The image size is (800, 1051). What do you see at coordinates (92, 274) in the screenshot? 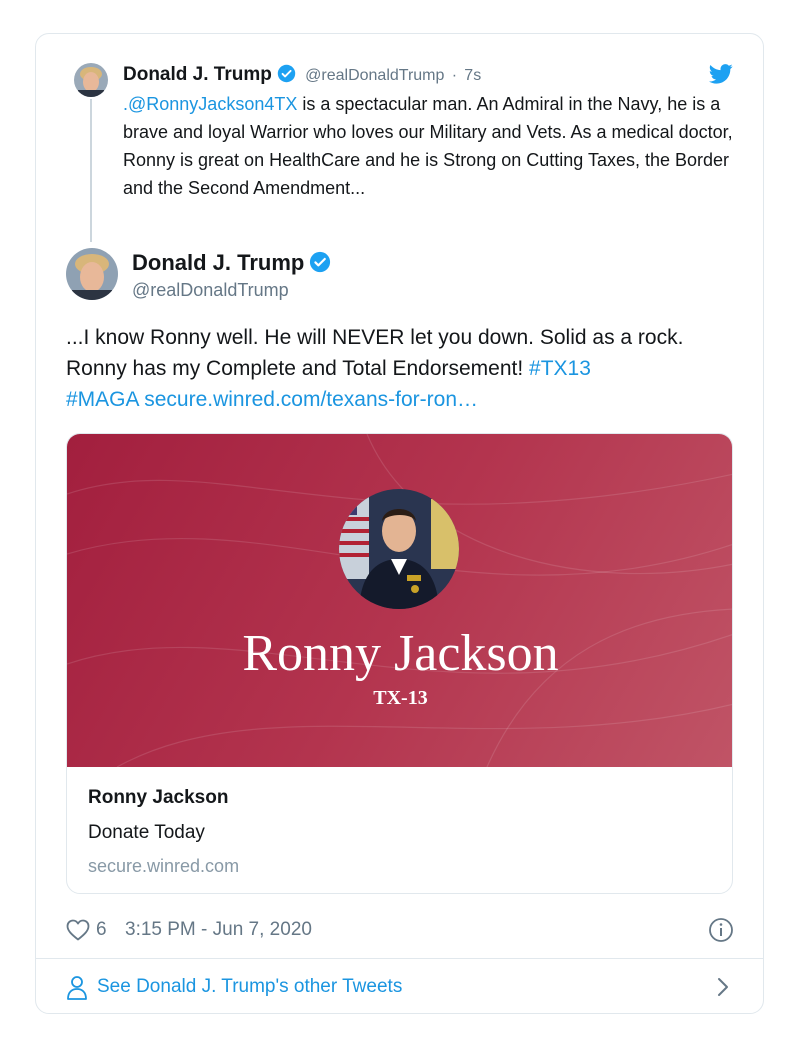
I see `author-avatar` at bounding box center [92, 274].